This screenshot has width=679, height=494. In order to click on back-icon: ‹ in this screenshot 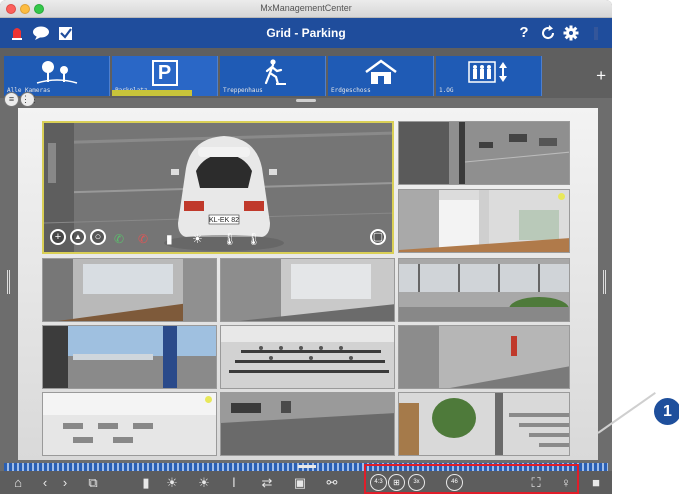, I will do `click(45, 482)`.